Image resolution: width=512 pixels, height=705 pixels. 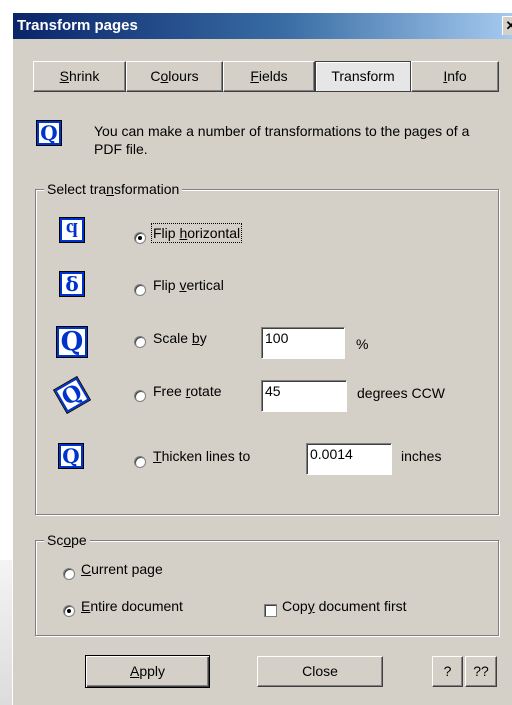 I want to click on scale-by-radio, so click(x=140, y=342).